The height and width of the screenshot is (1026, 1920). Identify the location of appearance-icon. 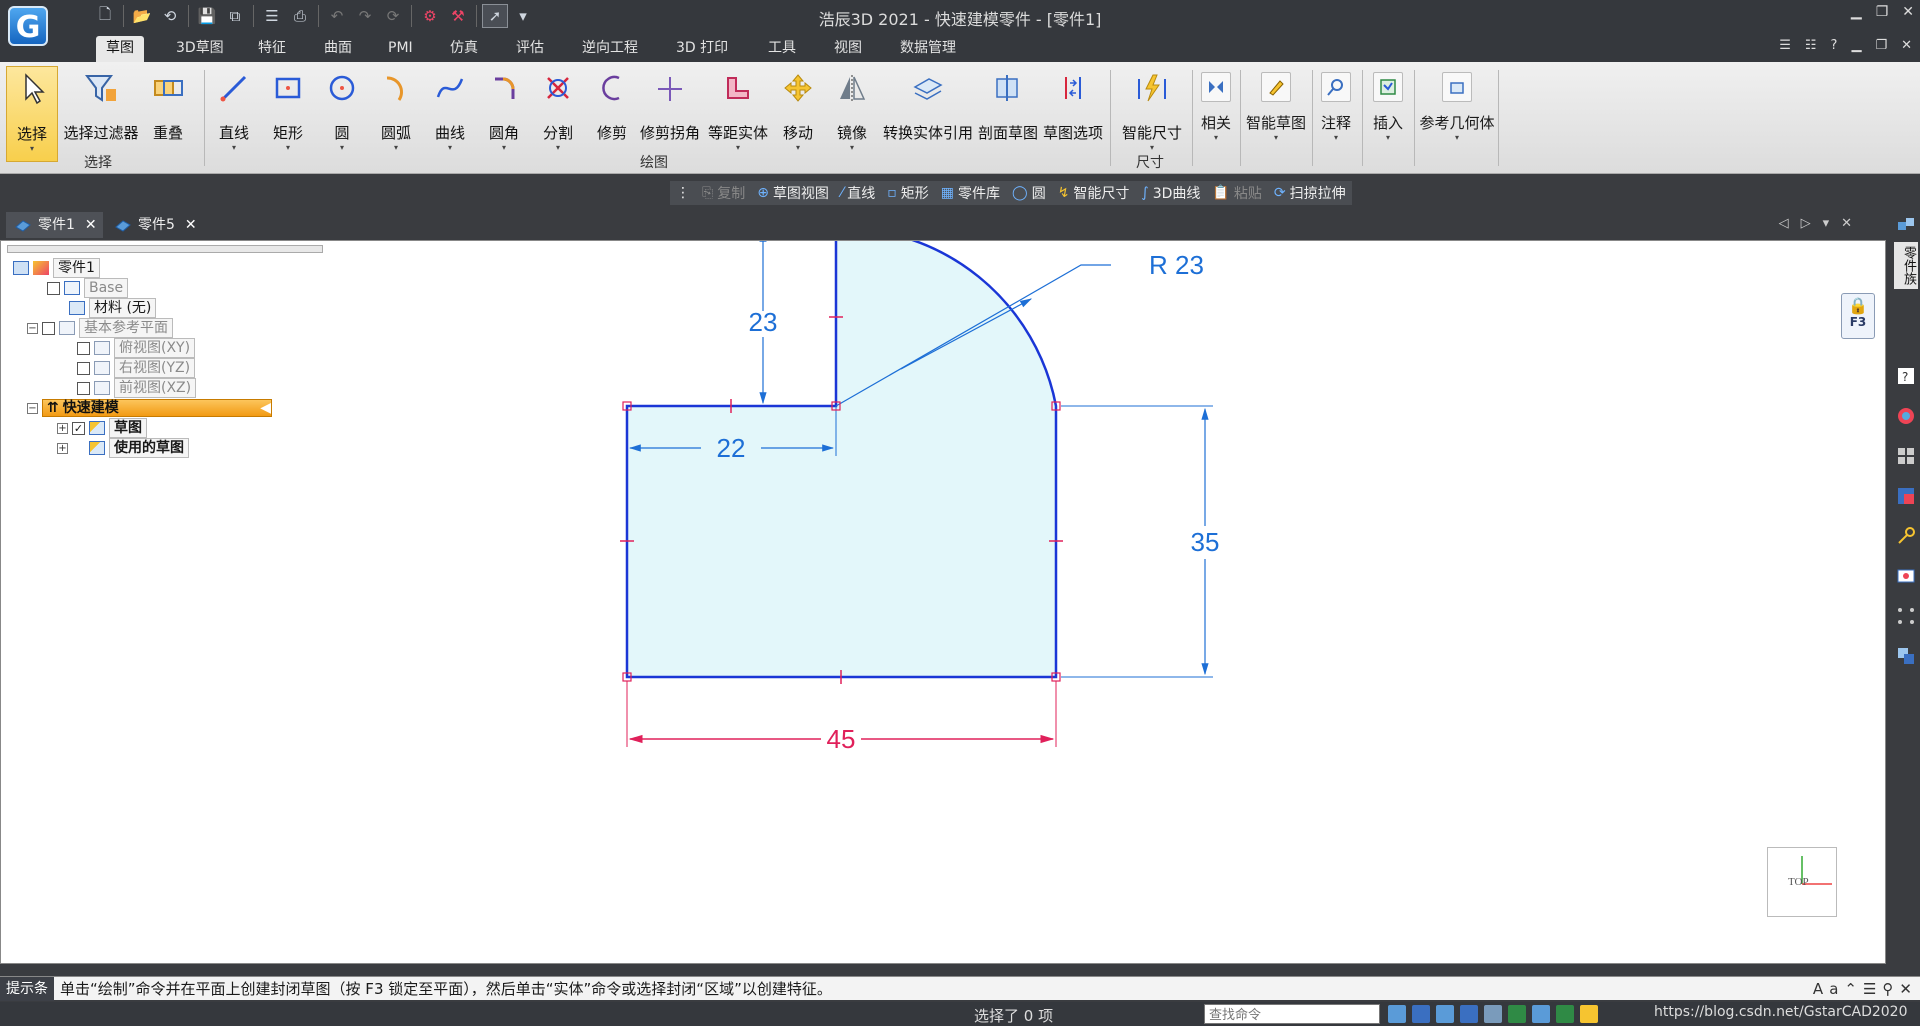
(1906, 416).